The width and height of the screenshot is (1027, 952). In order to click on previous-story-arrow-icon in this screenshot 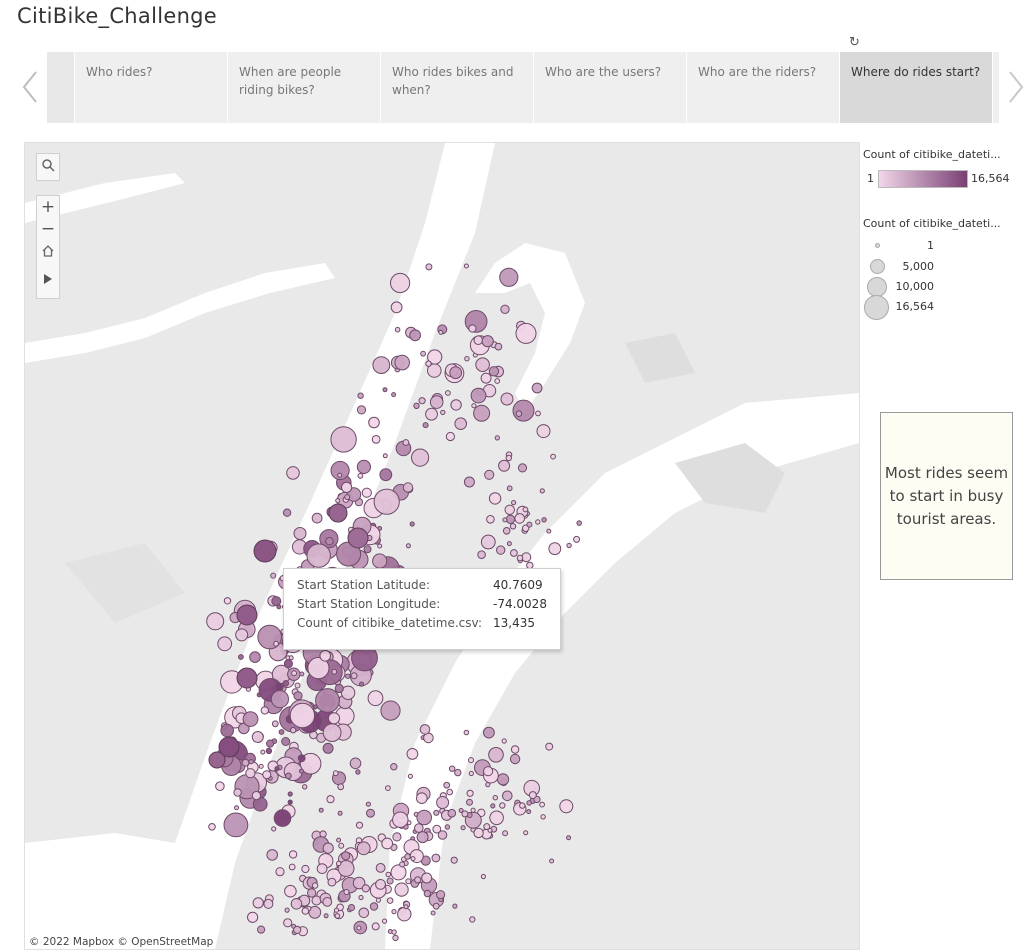, I will do `click(30, 87)`.